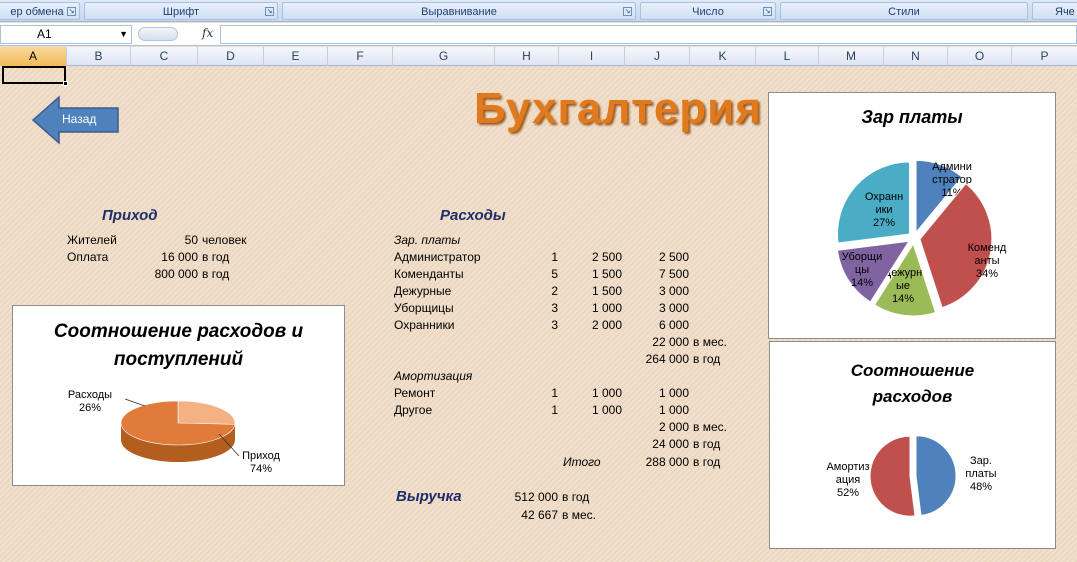  What do you see at coordinates (473, 215) in the screenshot?
I see `expenses-header: Расходы` at bounding box center [473, 215].